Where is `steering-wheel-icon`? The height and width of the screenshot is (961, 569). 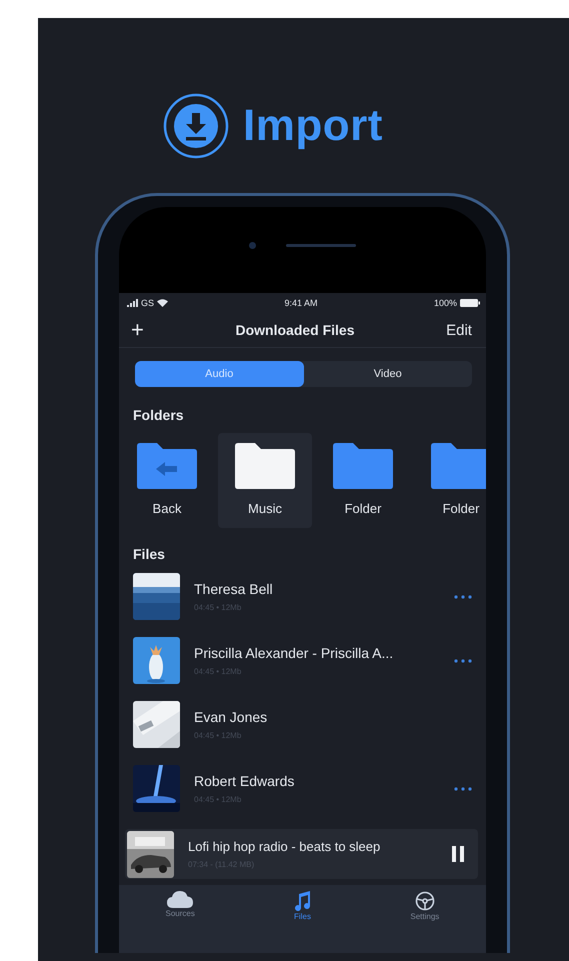 steering-wheel-icon is located at coordinates (424, 901).